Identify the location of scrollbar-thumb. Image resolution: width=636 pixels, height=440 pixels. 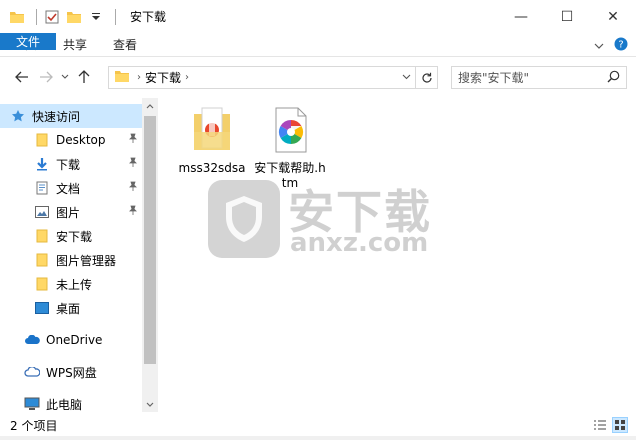
(150, 240).